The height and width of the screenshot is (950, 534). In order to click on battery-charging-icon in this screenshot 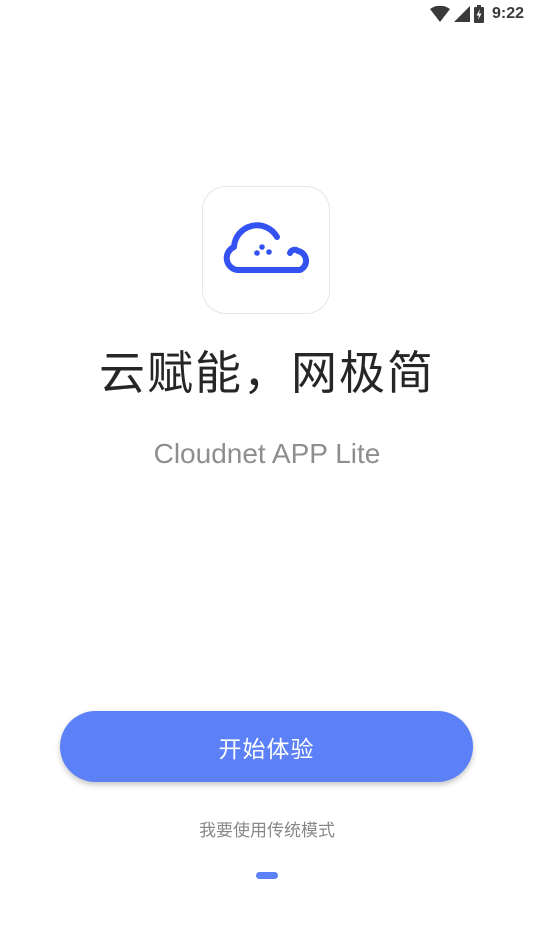, I will do `click(478, 14)`.